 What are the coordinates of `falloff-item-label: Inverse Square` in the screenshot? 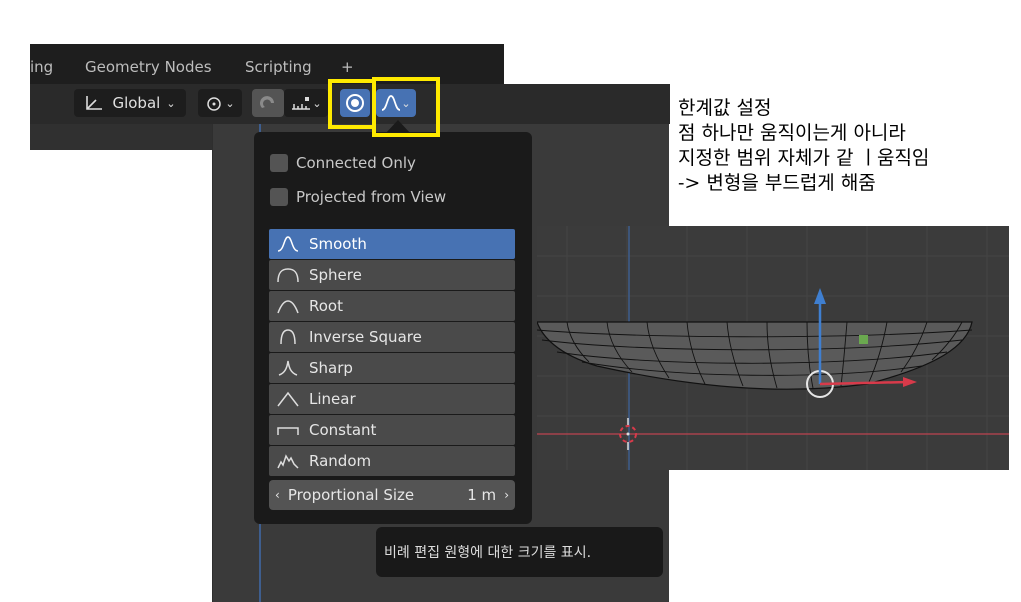 It's located at (365, 337).